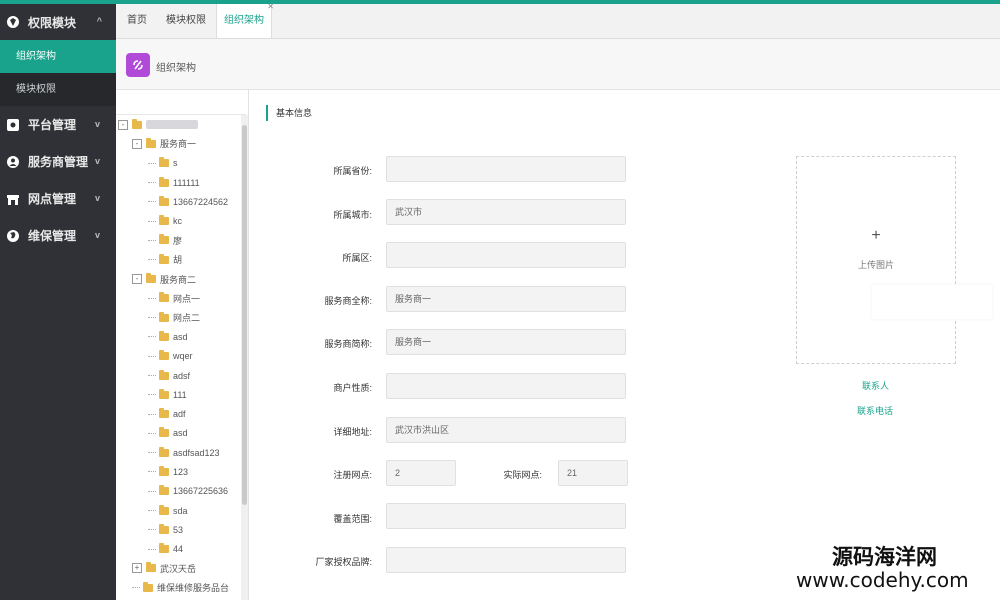  Describe the element at coordinates (352, 388) in the screenshot. I see `nature-label: 商户性质:` at that location.